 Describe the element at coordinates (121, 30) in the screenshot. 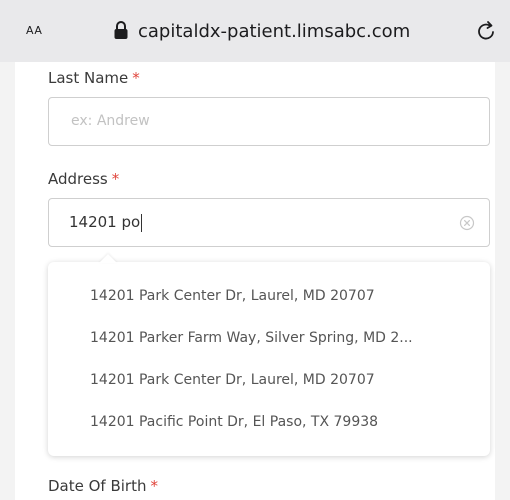

I see `lock-icon` at that location.